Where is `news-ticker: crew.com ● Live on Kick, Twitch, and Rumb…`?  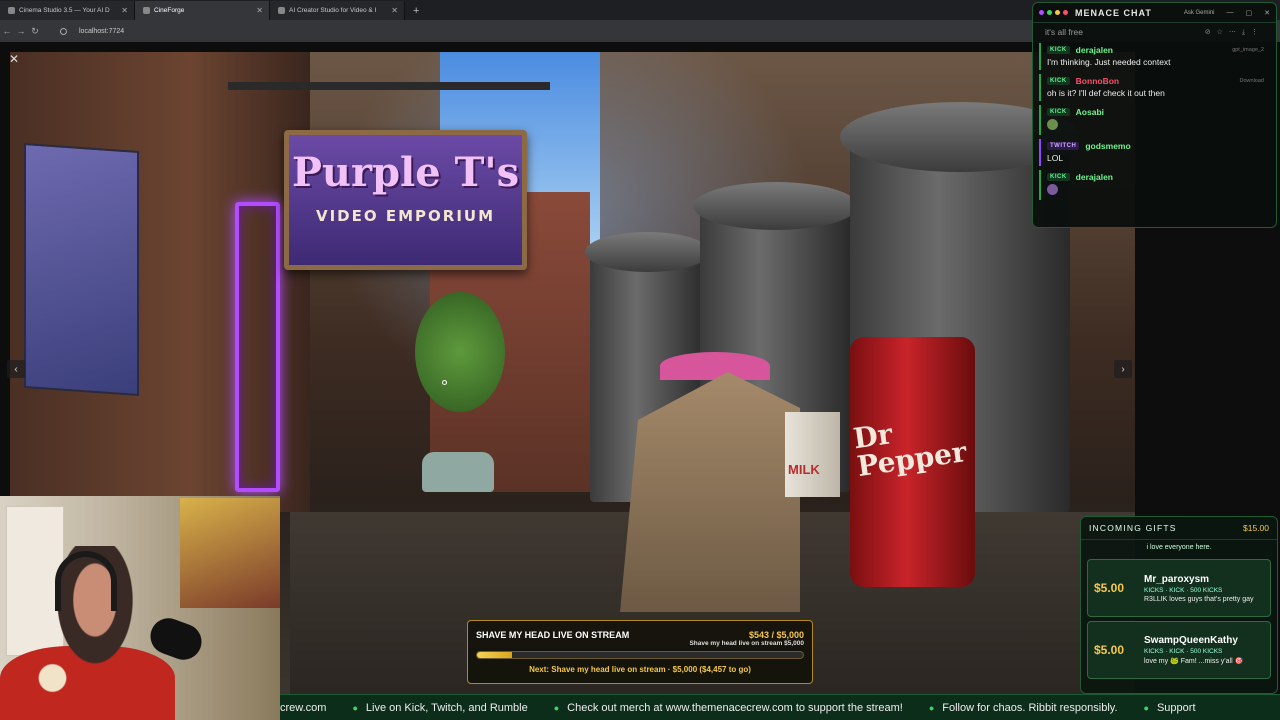
news-ticker: crew.com ● Live on Kick, Twitch, and Rumb… is located at coordinates (780, 707).